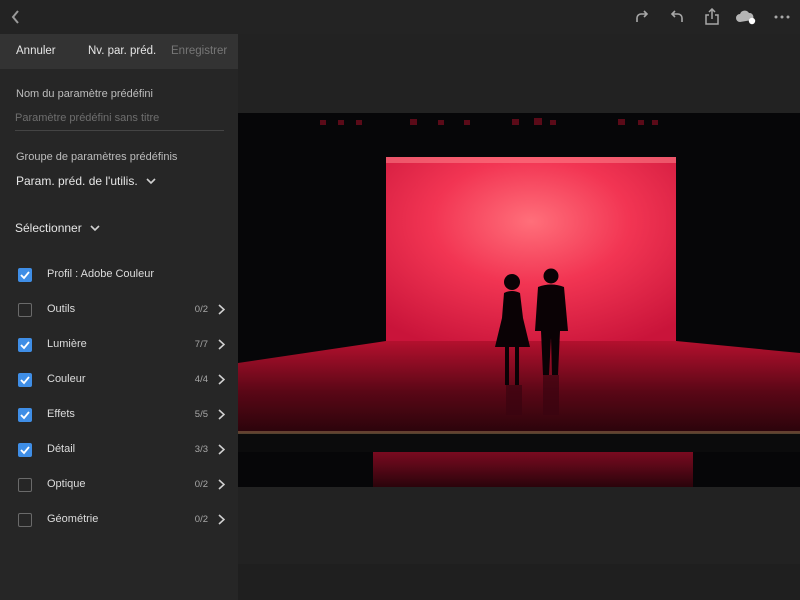  Describe the element at coordinates (61, 309) in the screenshot. I see `setting-label: Outils` at that location.